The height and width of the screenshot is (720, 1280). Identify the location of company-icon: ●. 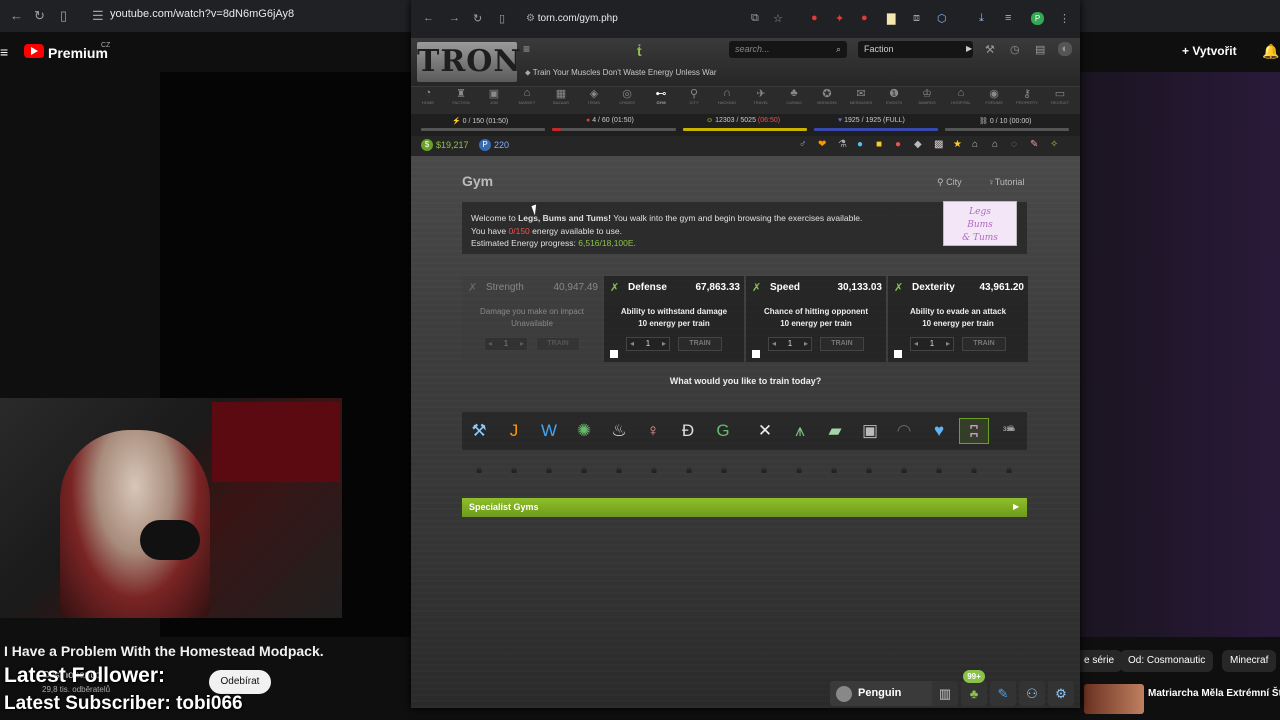
(898, 144).